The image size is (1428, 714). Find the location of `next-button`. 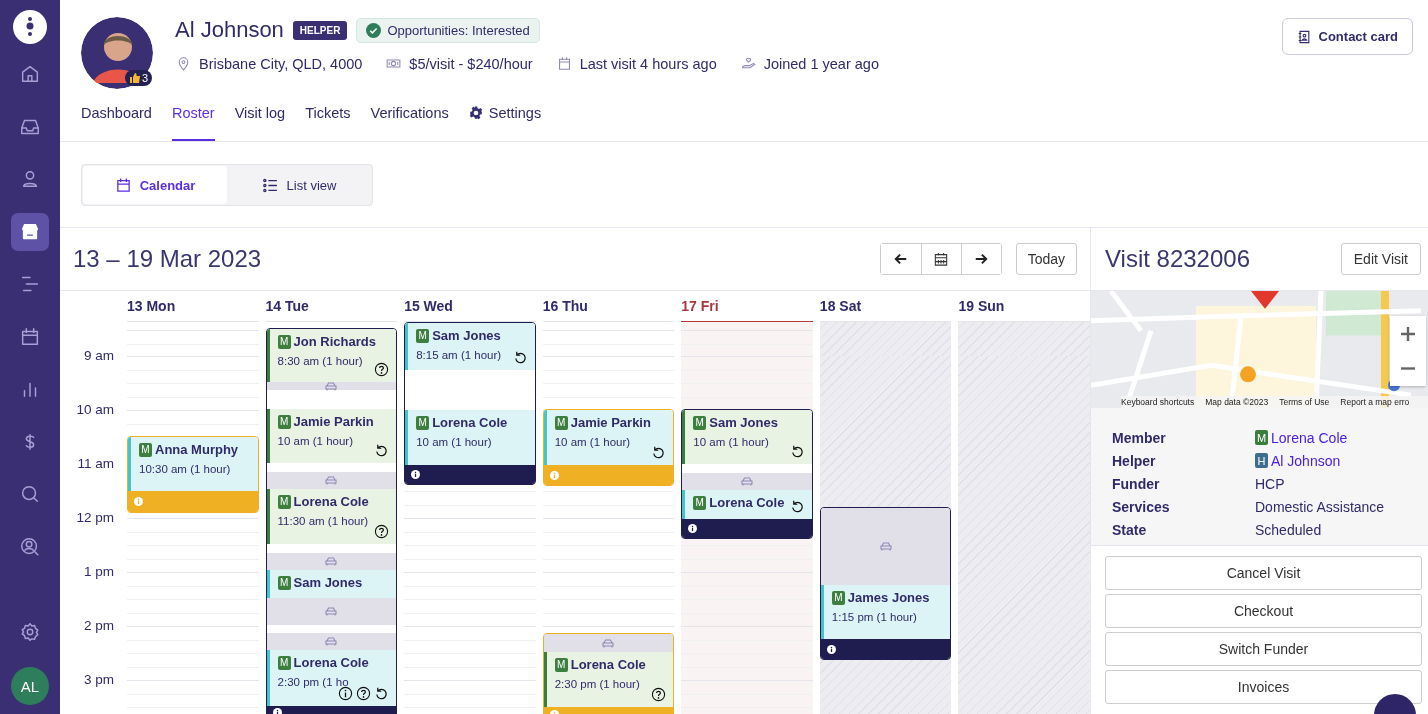

next-button is located at coordinates (980, 259).